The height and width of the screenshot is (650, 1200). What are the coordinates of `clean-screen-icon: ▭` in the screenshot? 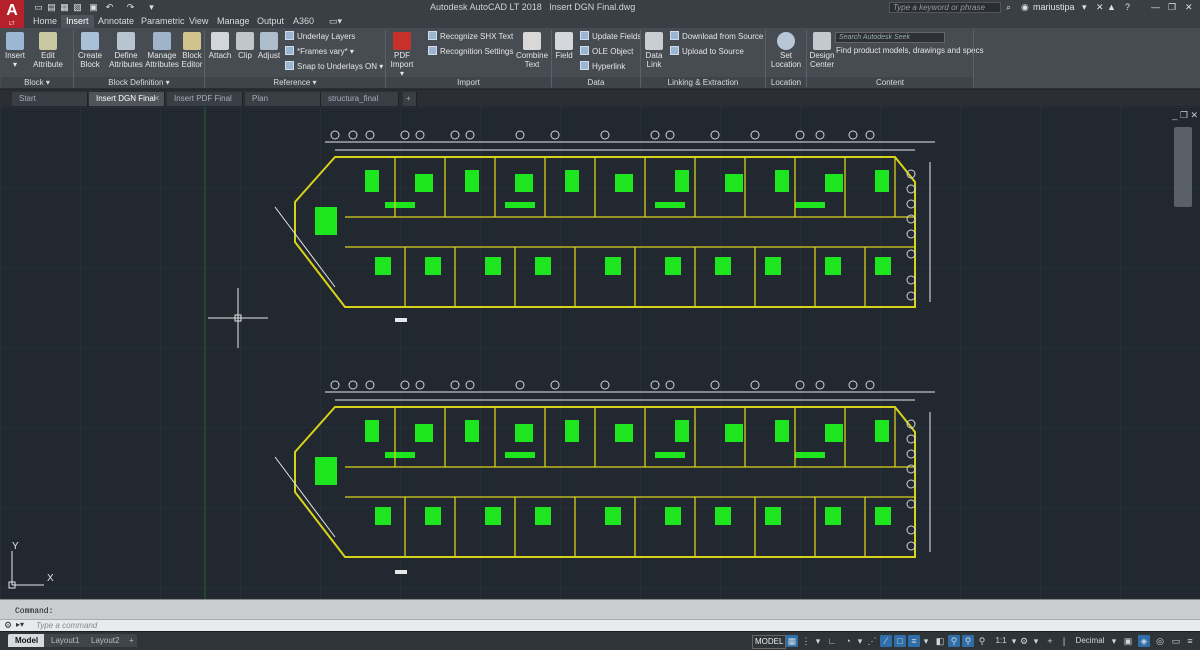 It's located at (1176, 641).